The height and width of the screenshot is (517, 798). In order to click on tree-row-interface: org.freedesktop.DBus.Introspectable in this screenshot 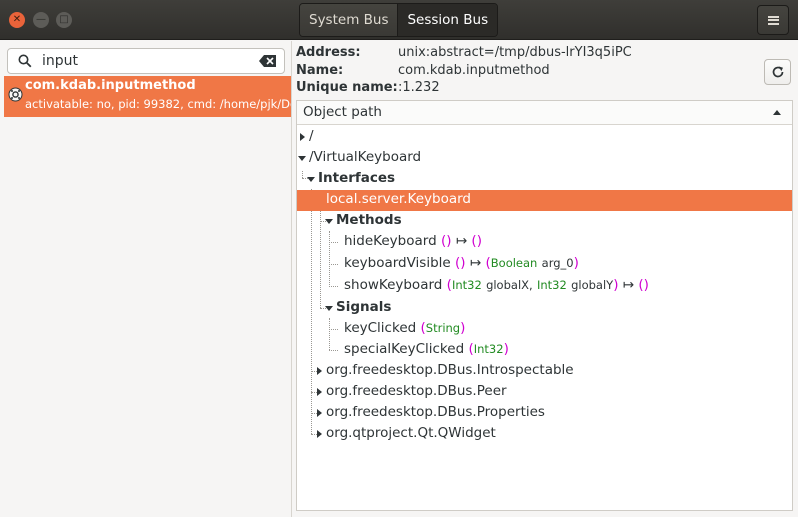, I will do `click(544, 371)`.